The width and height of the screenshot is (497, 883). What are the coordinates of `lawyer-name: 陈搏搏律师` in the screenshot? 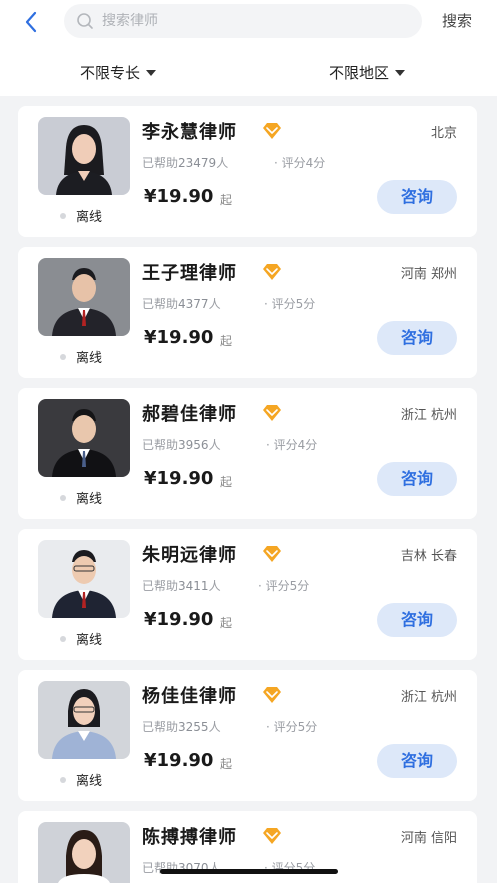 It's located at (189, 837).